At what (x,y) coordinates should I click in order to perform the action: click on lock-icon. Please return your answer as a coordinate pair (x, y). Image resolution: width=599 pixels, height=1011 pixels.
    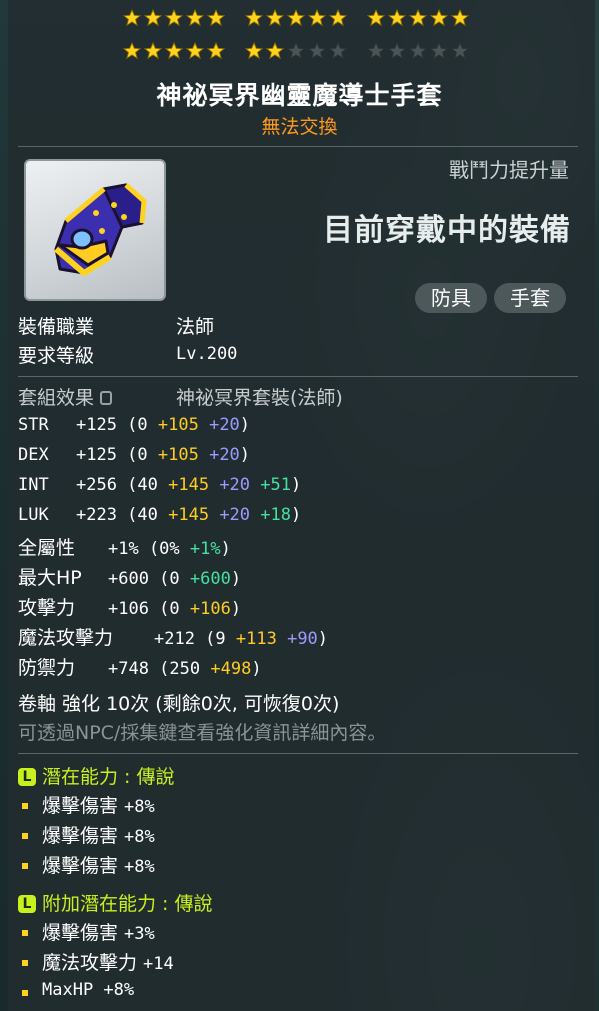
    Looking at the image, I should click on (106, 398).